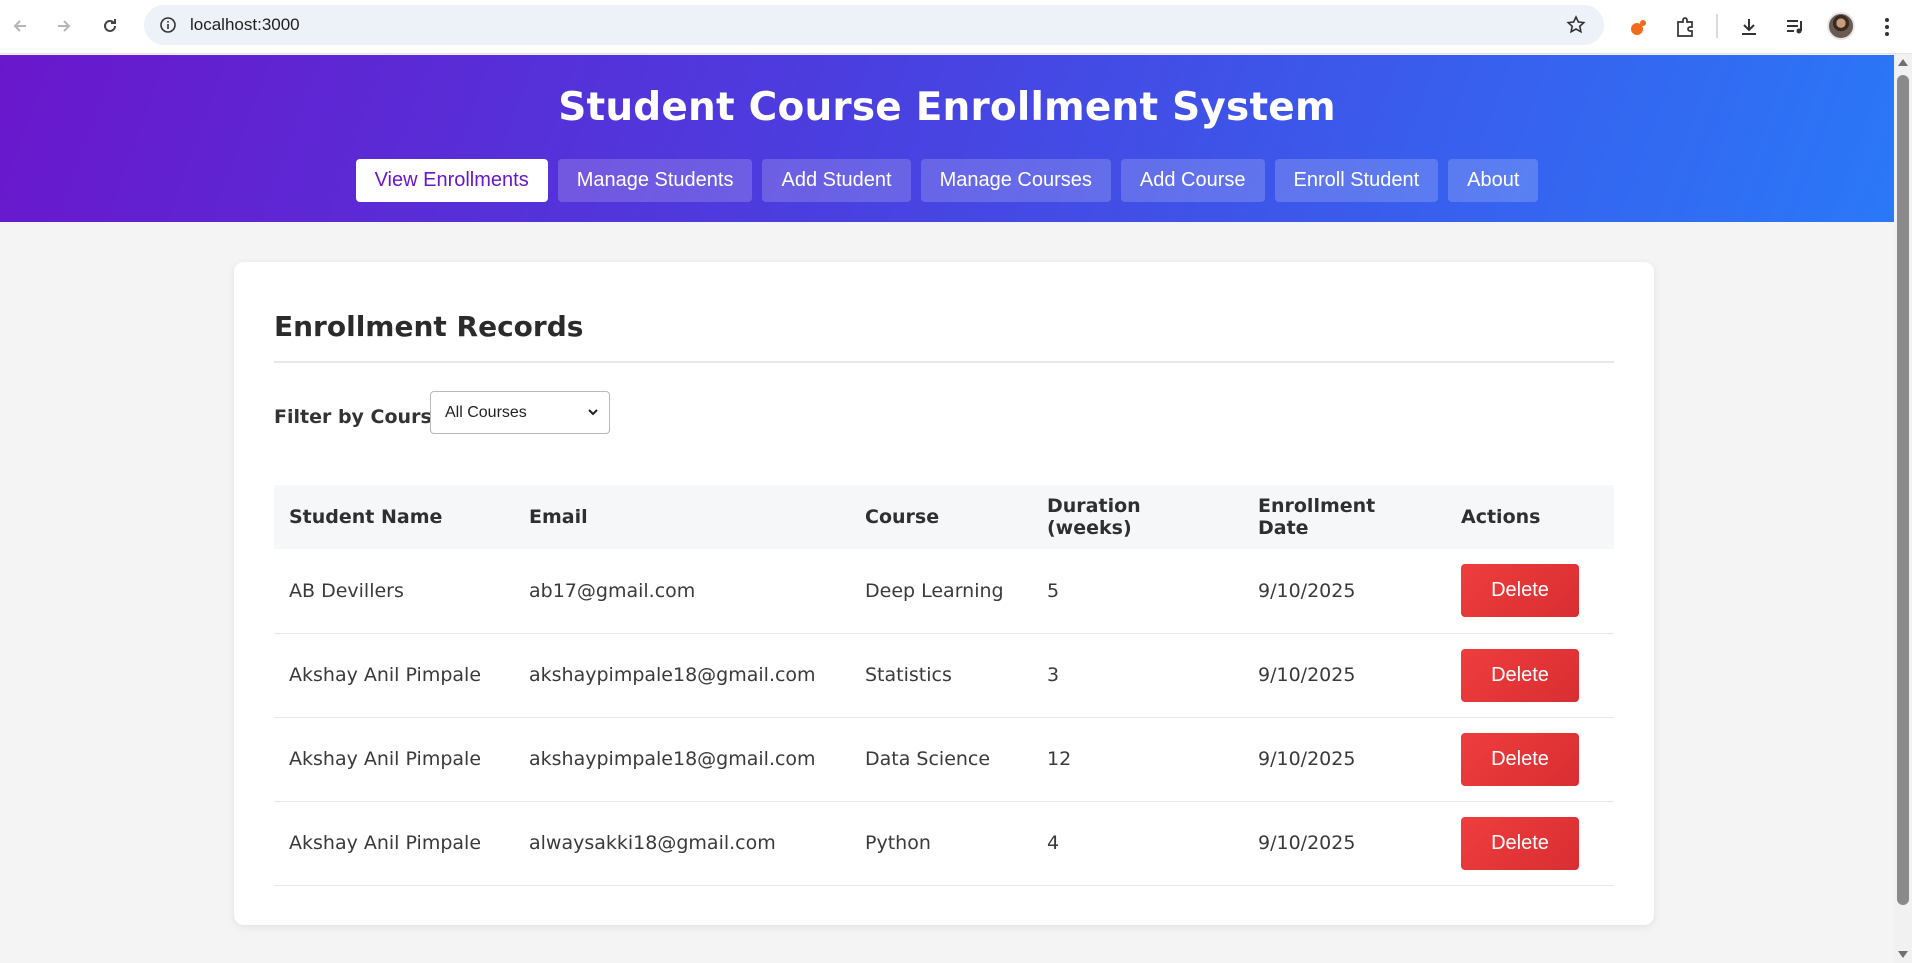 The image size is (1912, 963). What do you see at coordinates (908, 675) in the screenshot?
I see `cell-course: Statistics` at bounding box center [908, 675].